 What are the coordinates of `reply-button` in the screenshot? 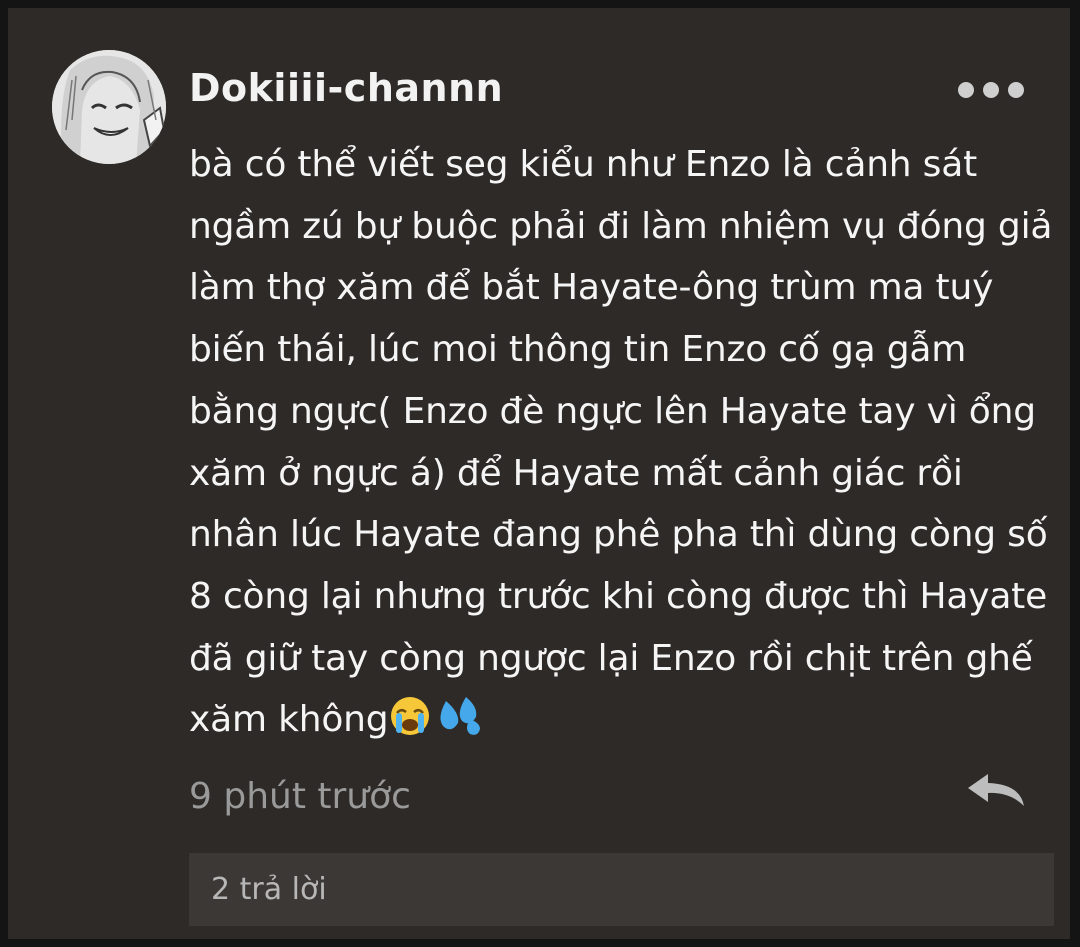 It's located at (996, 792).